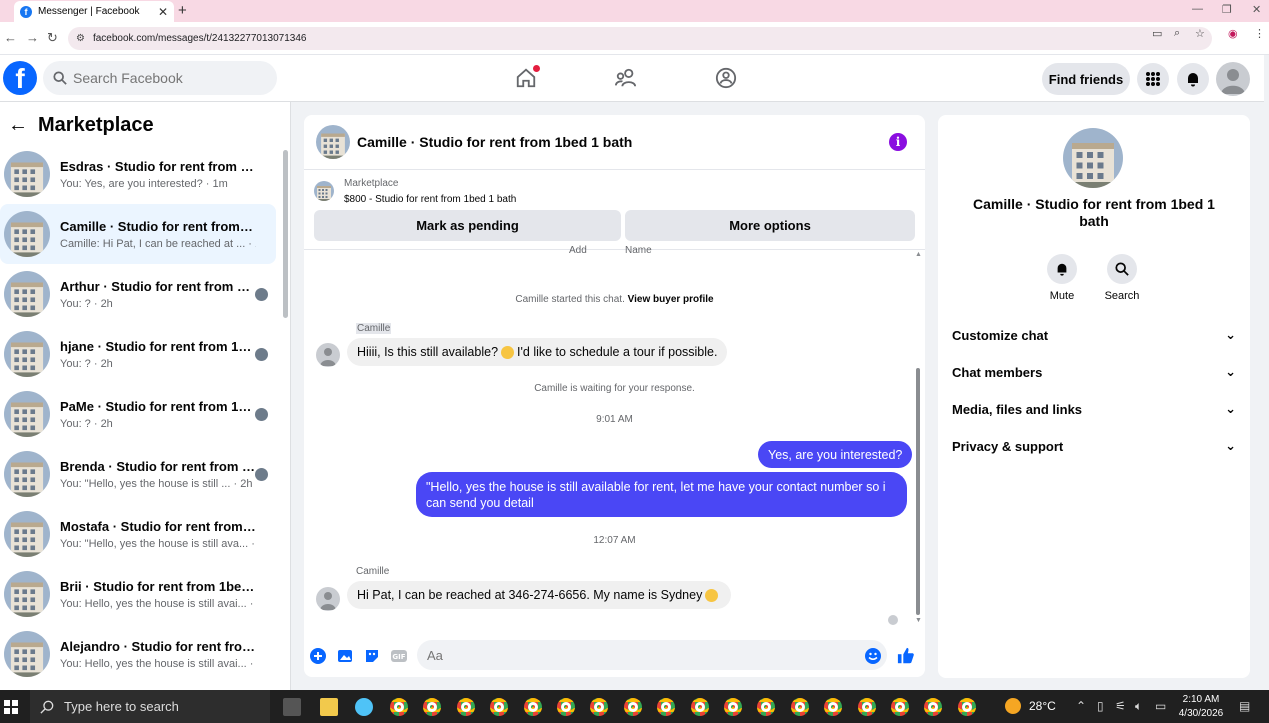 The image size is (1269, 723). Describe the element at coordinates (430, 199) in the screenshot. I see `listing-price: $800 - Studio for rent from 1bed 1 bath` at that location.